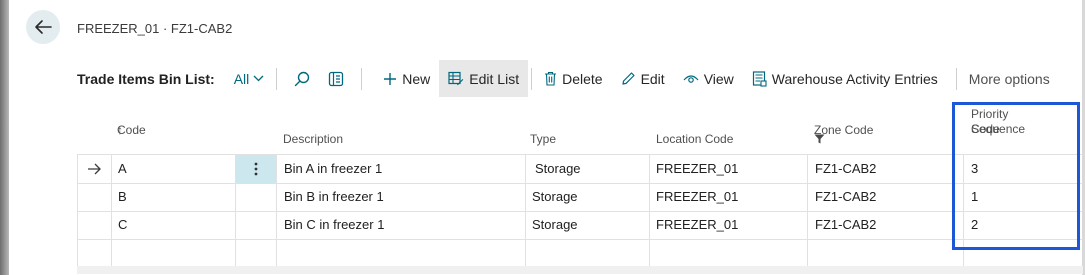  I want to click on column-header-type-label: Type, so click(543, 139).